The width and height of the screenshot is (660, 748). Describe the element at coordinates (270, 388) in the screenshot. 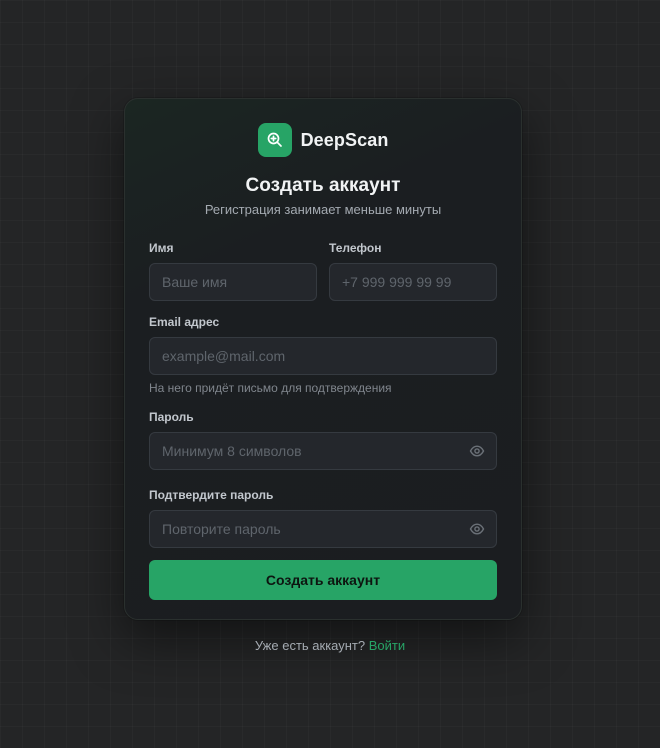

I see `email-hint: На него придёт письмо для подтверждения` at that location.